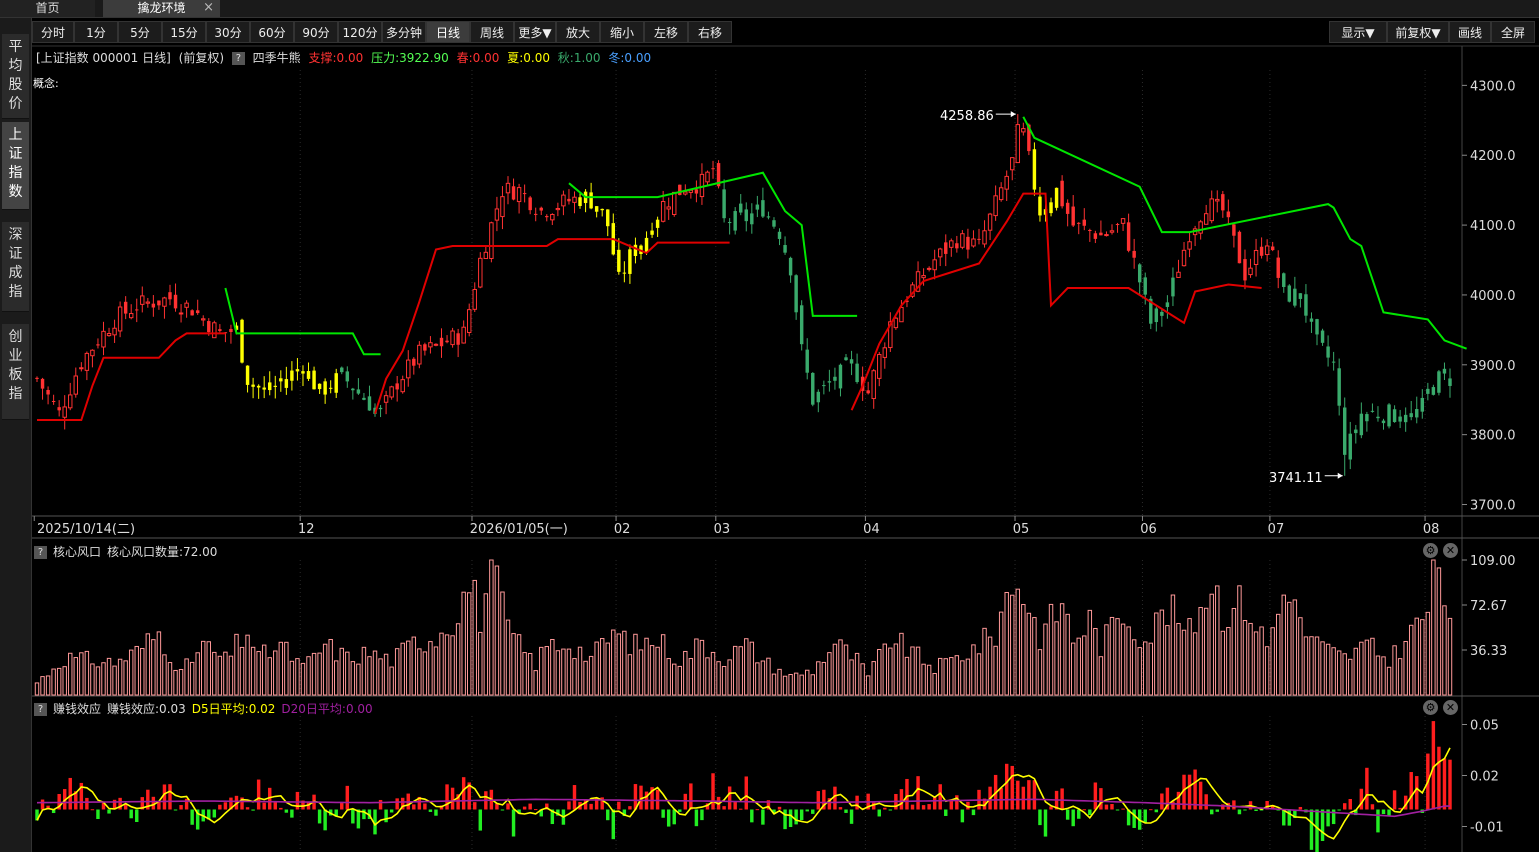  Describe the element at coordinates (1487, 828) in the screenshot. I see `profit-tick-label: -0.01` at that location.